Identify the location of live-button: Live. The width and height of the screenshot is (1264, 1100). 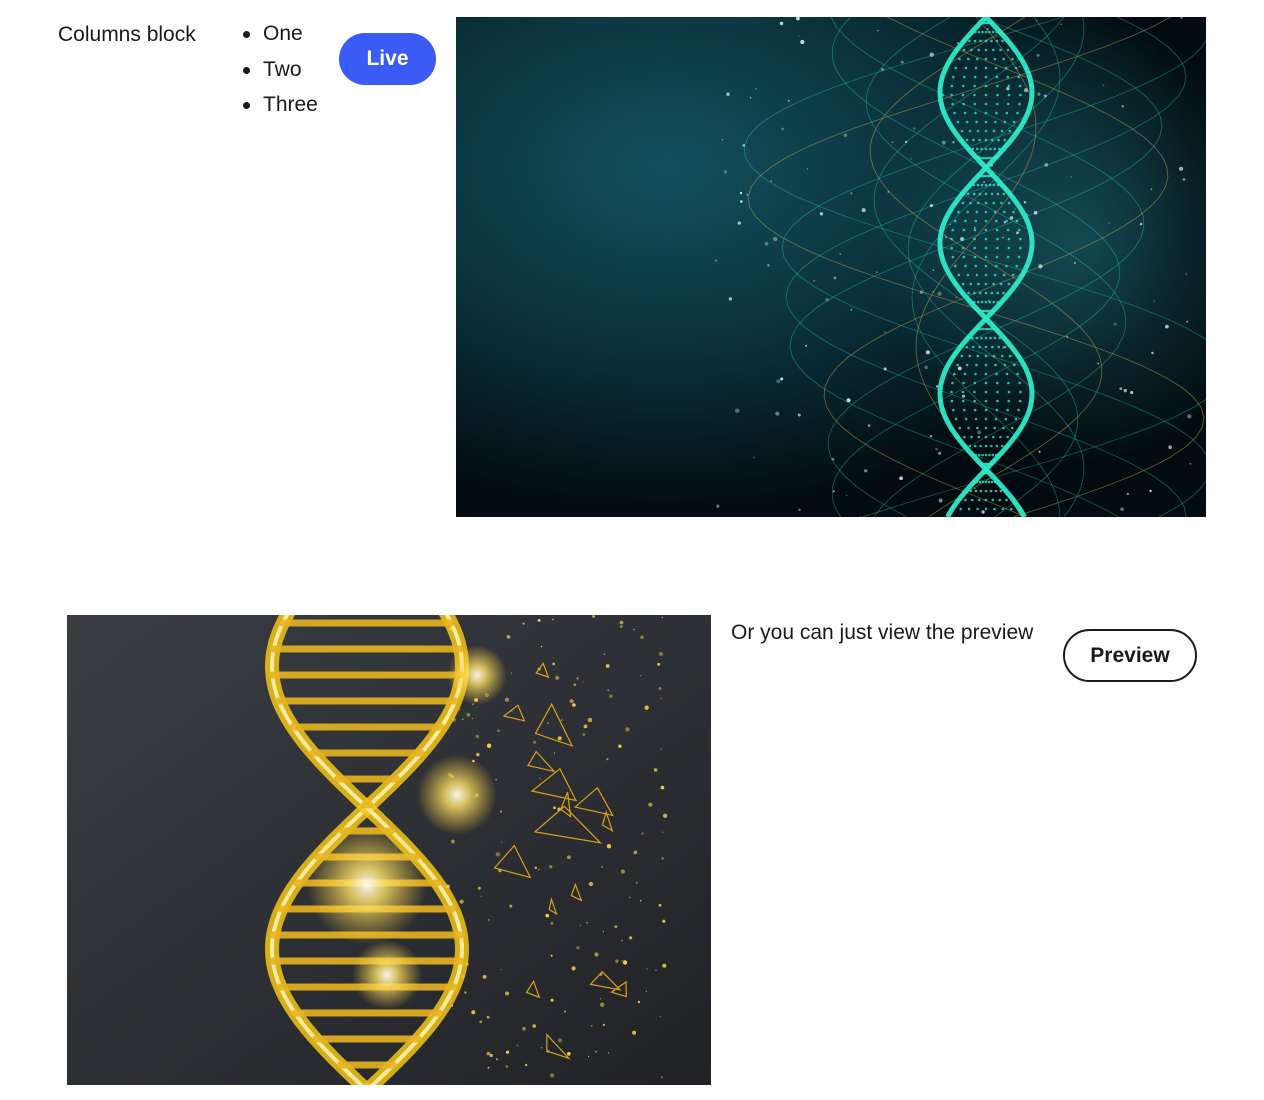
(387, 59).